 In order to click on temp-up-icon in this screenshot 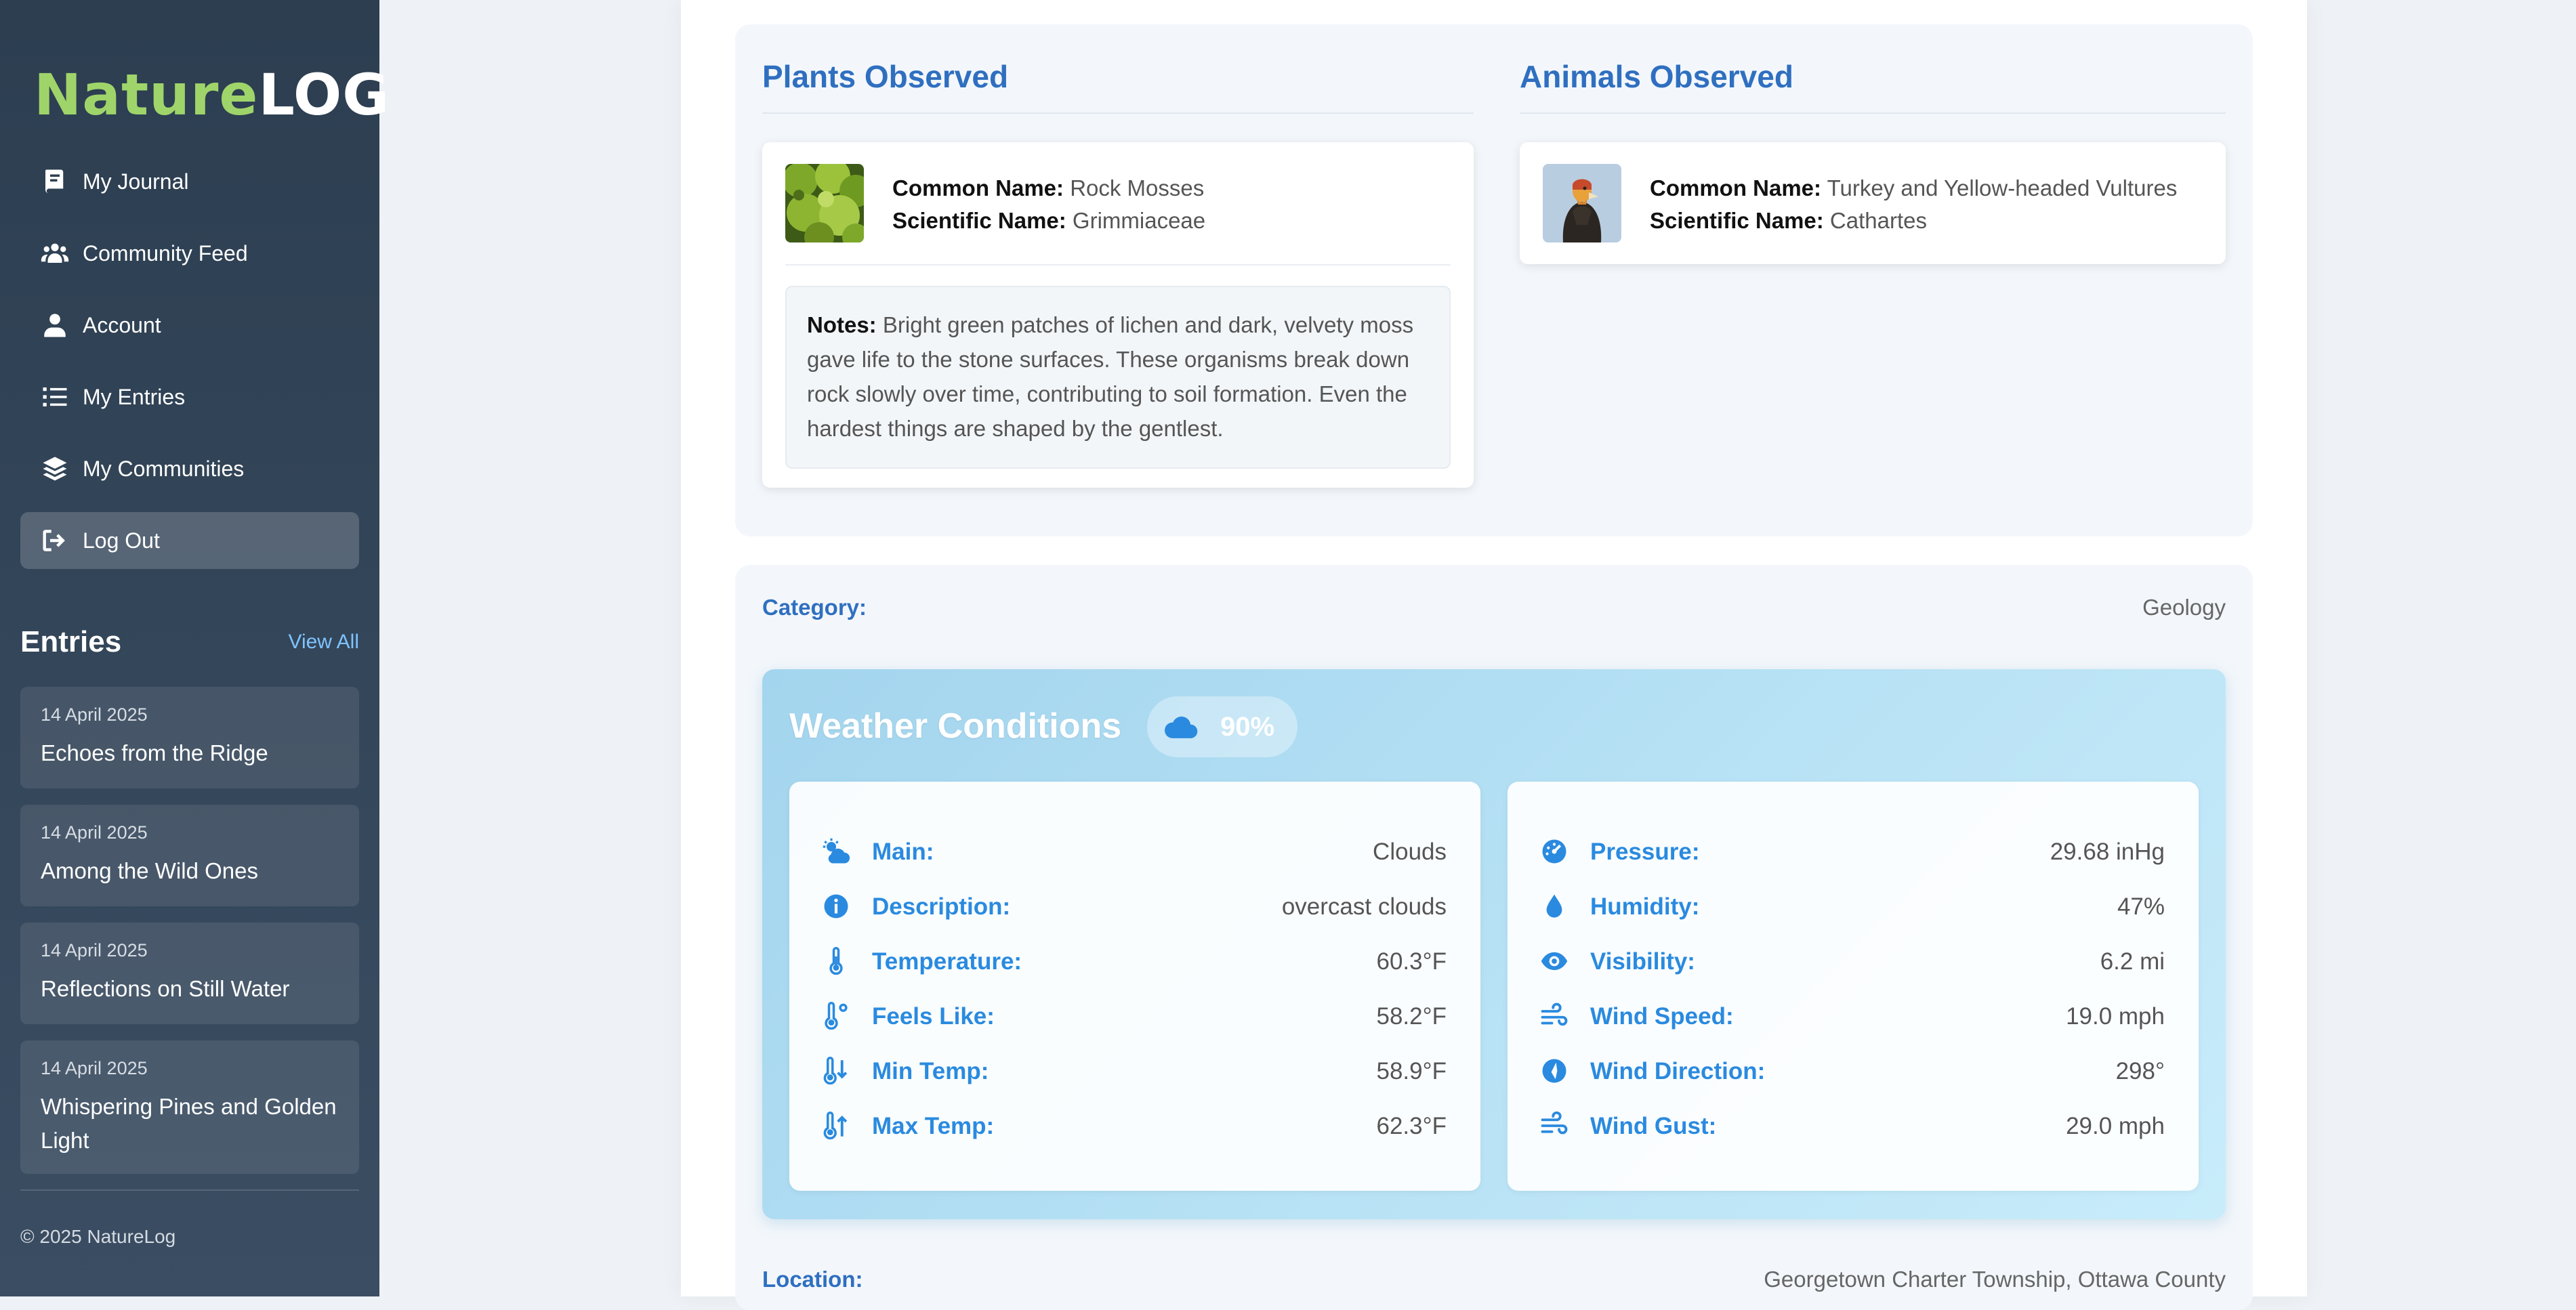, I will do `click(835, 1126)`.